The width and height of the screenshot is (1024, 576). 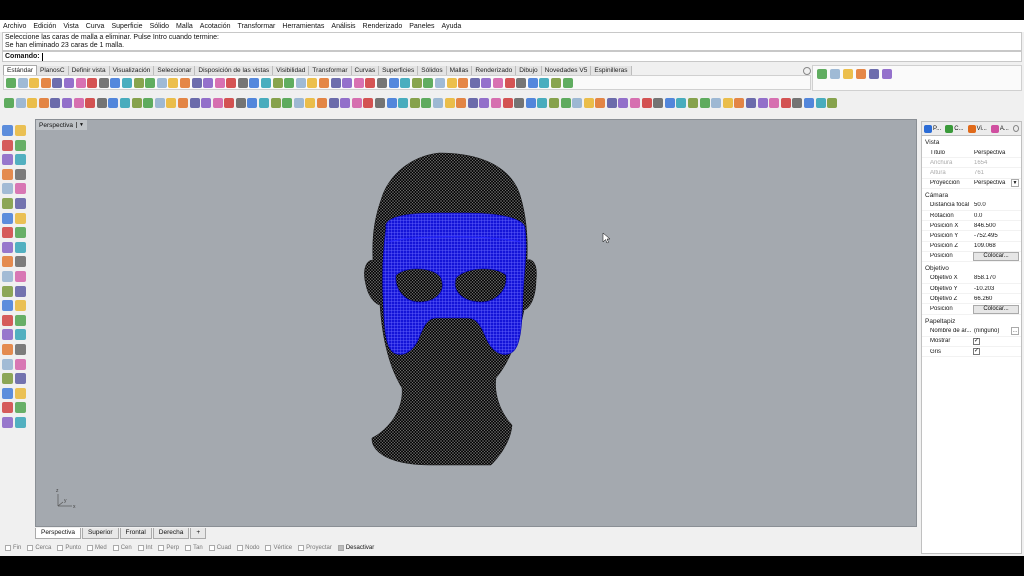 What do you see at coordinates (992, 331) in the screenshot?
I see `property-value: (ninguno)` at bounding box center [992, 331].